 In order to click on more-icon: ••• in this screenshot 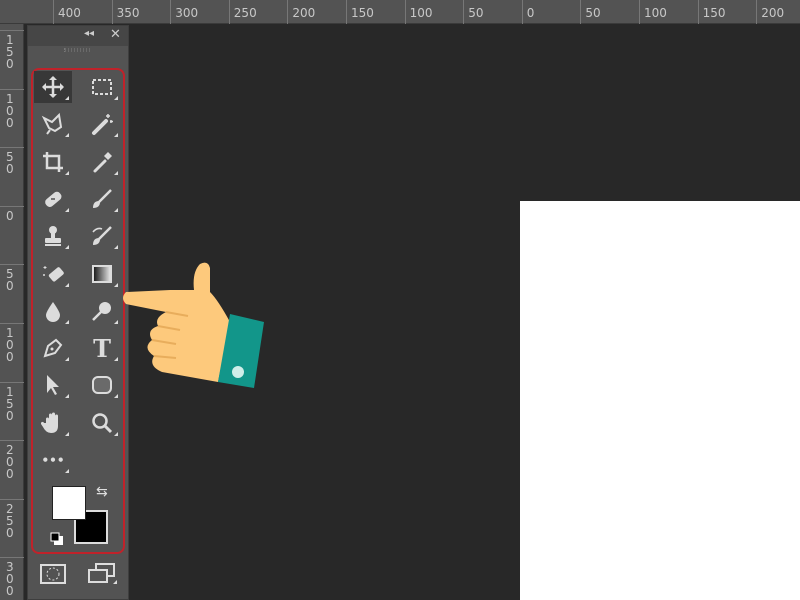, I will do `click(53, 460)`.